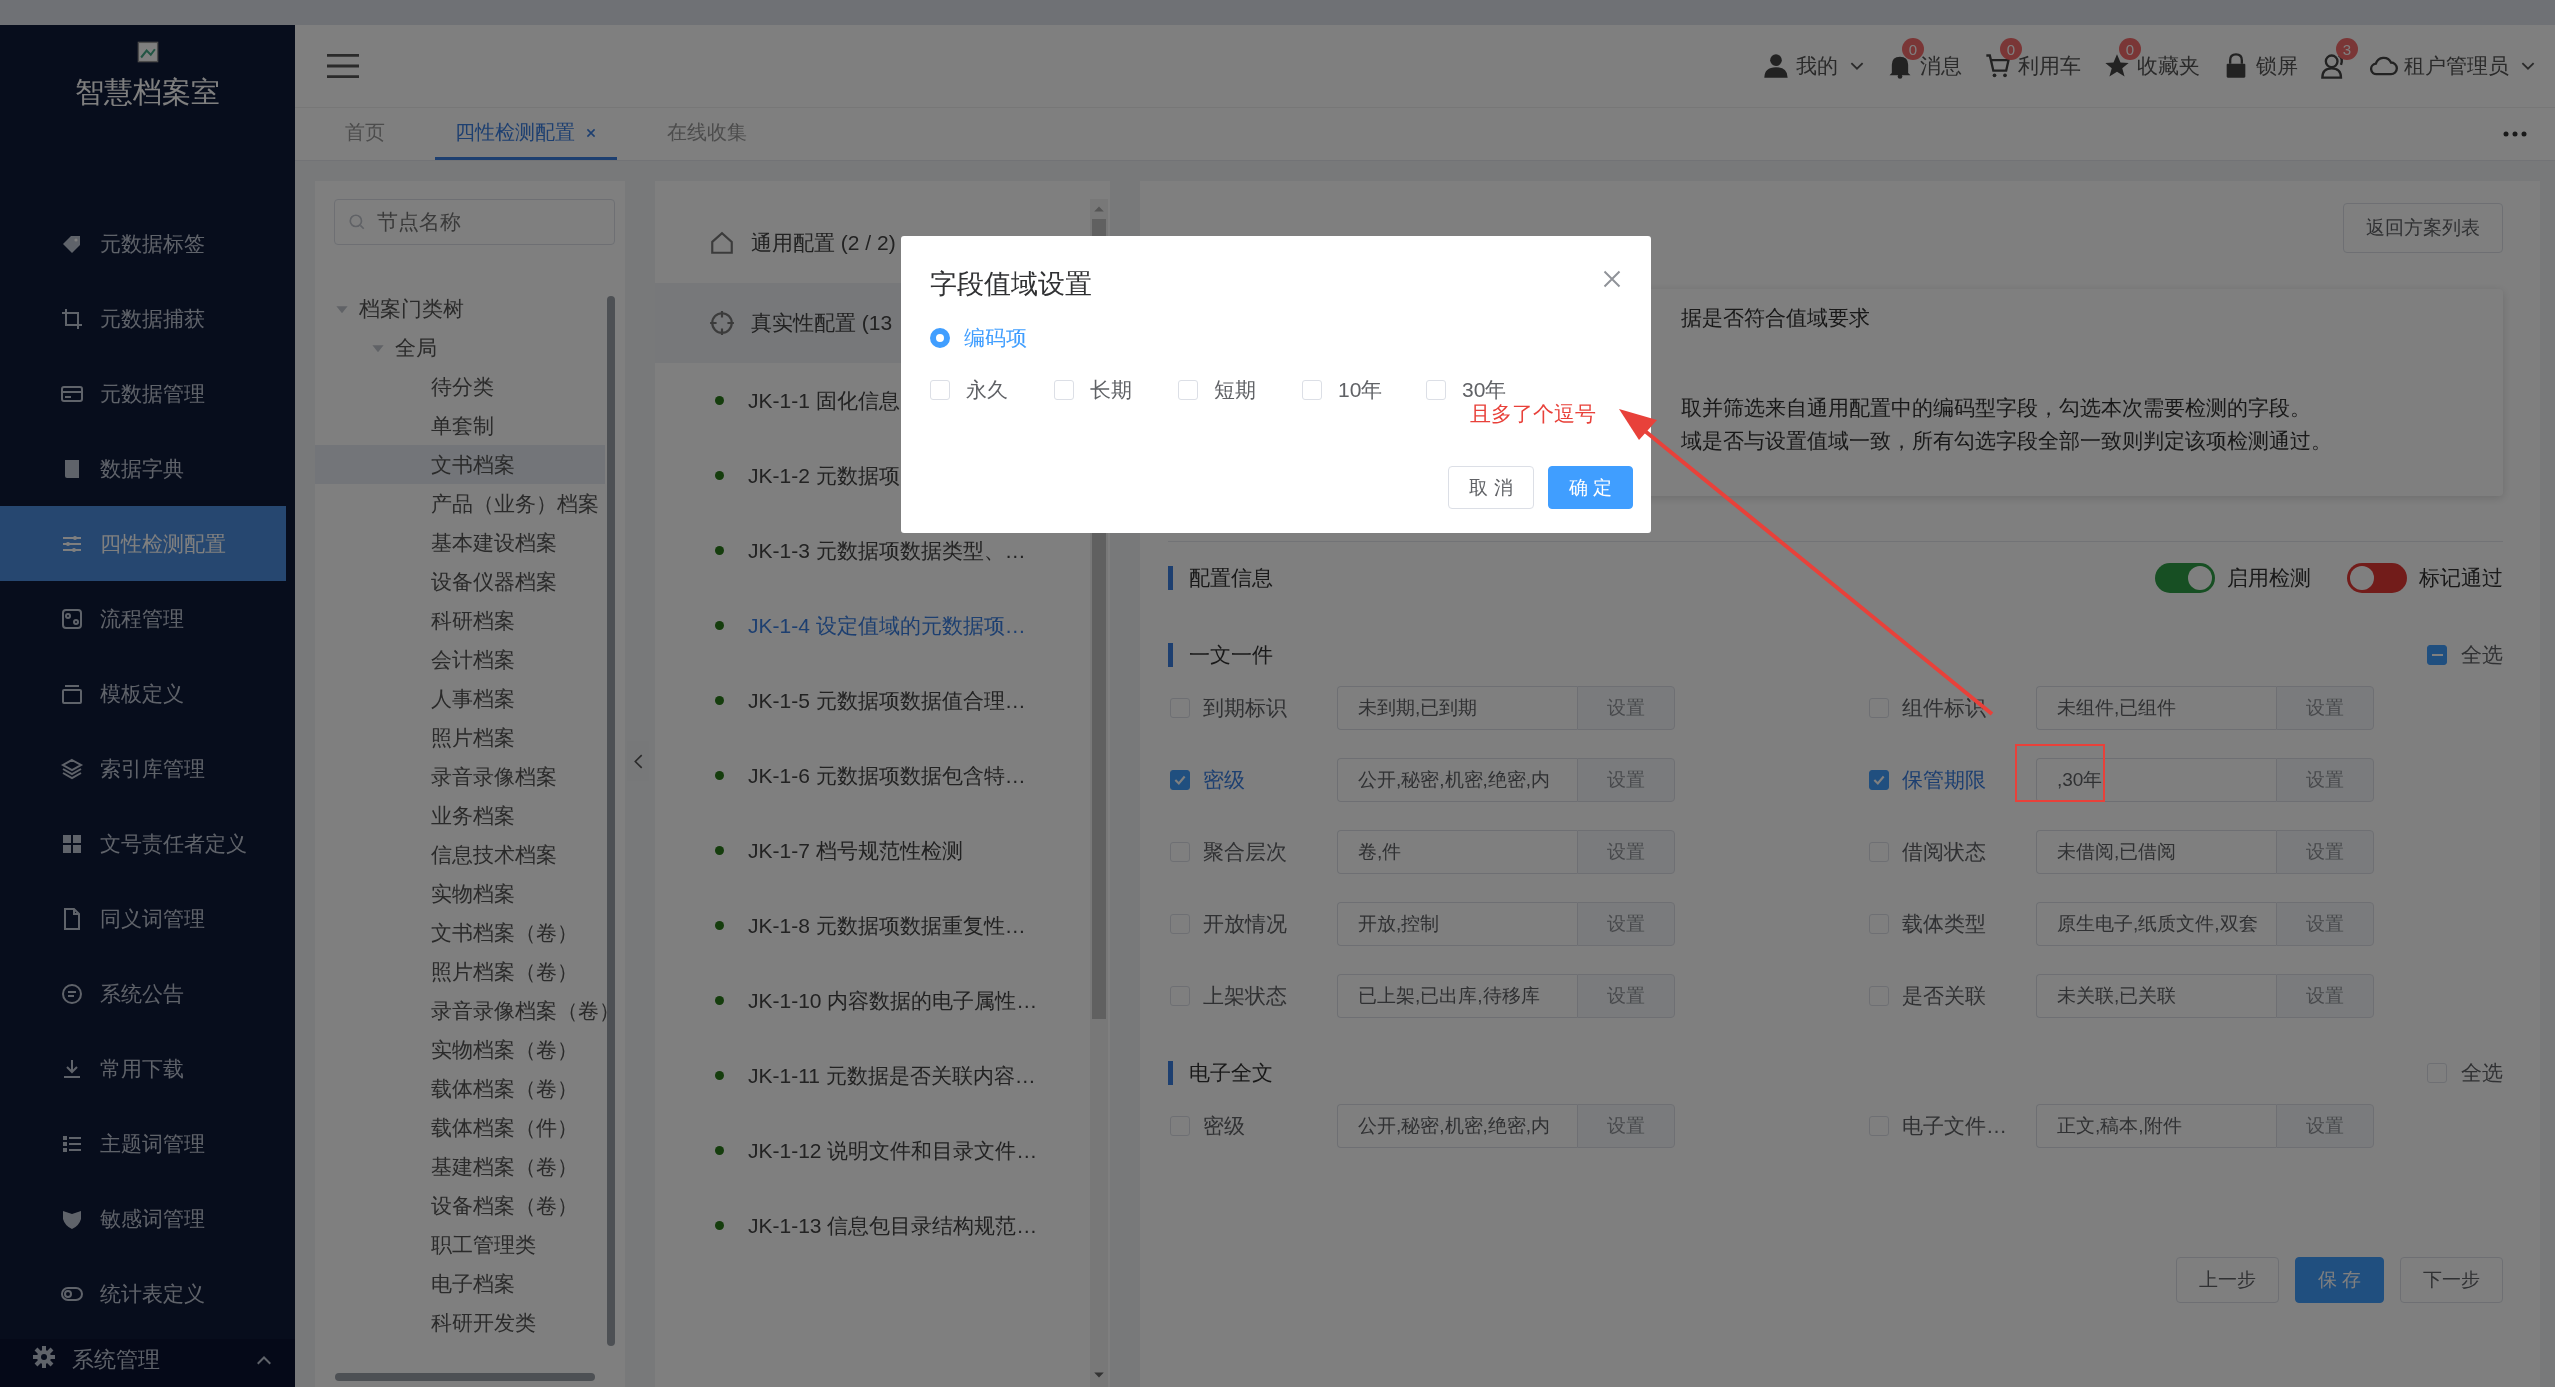  What do you see at coordinates (1457, 708) in the screenshot?
I see `input-field: 未到期,已到期` at bounding box center [1457, 708].